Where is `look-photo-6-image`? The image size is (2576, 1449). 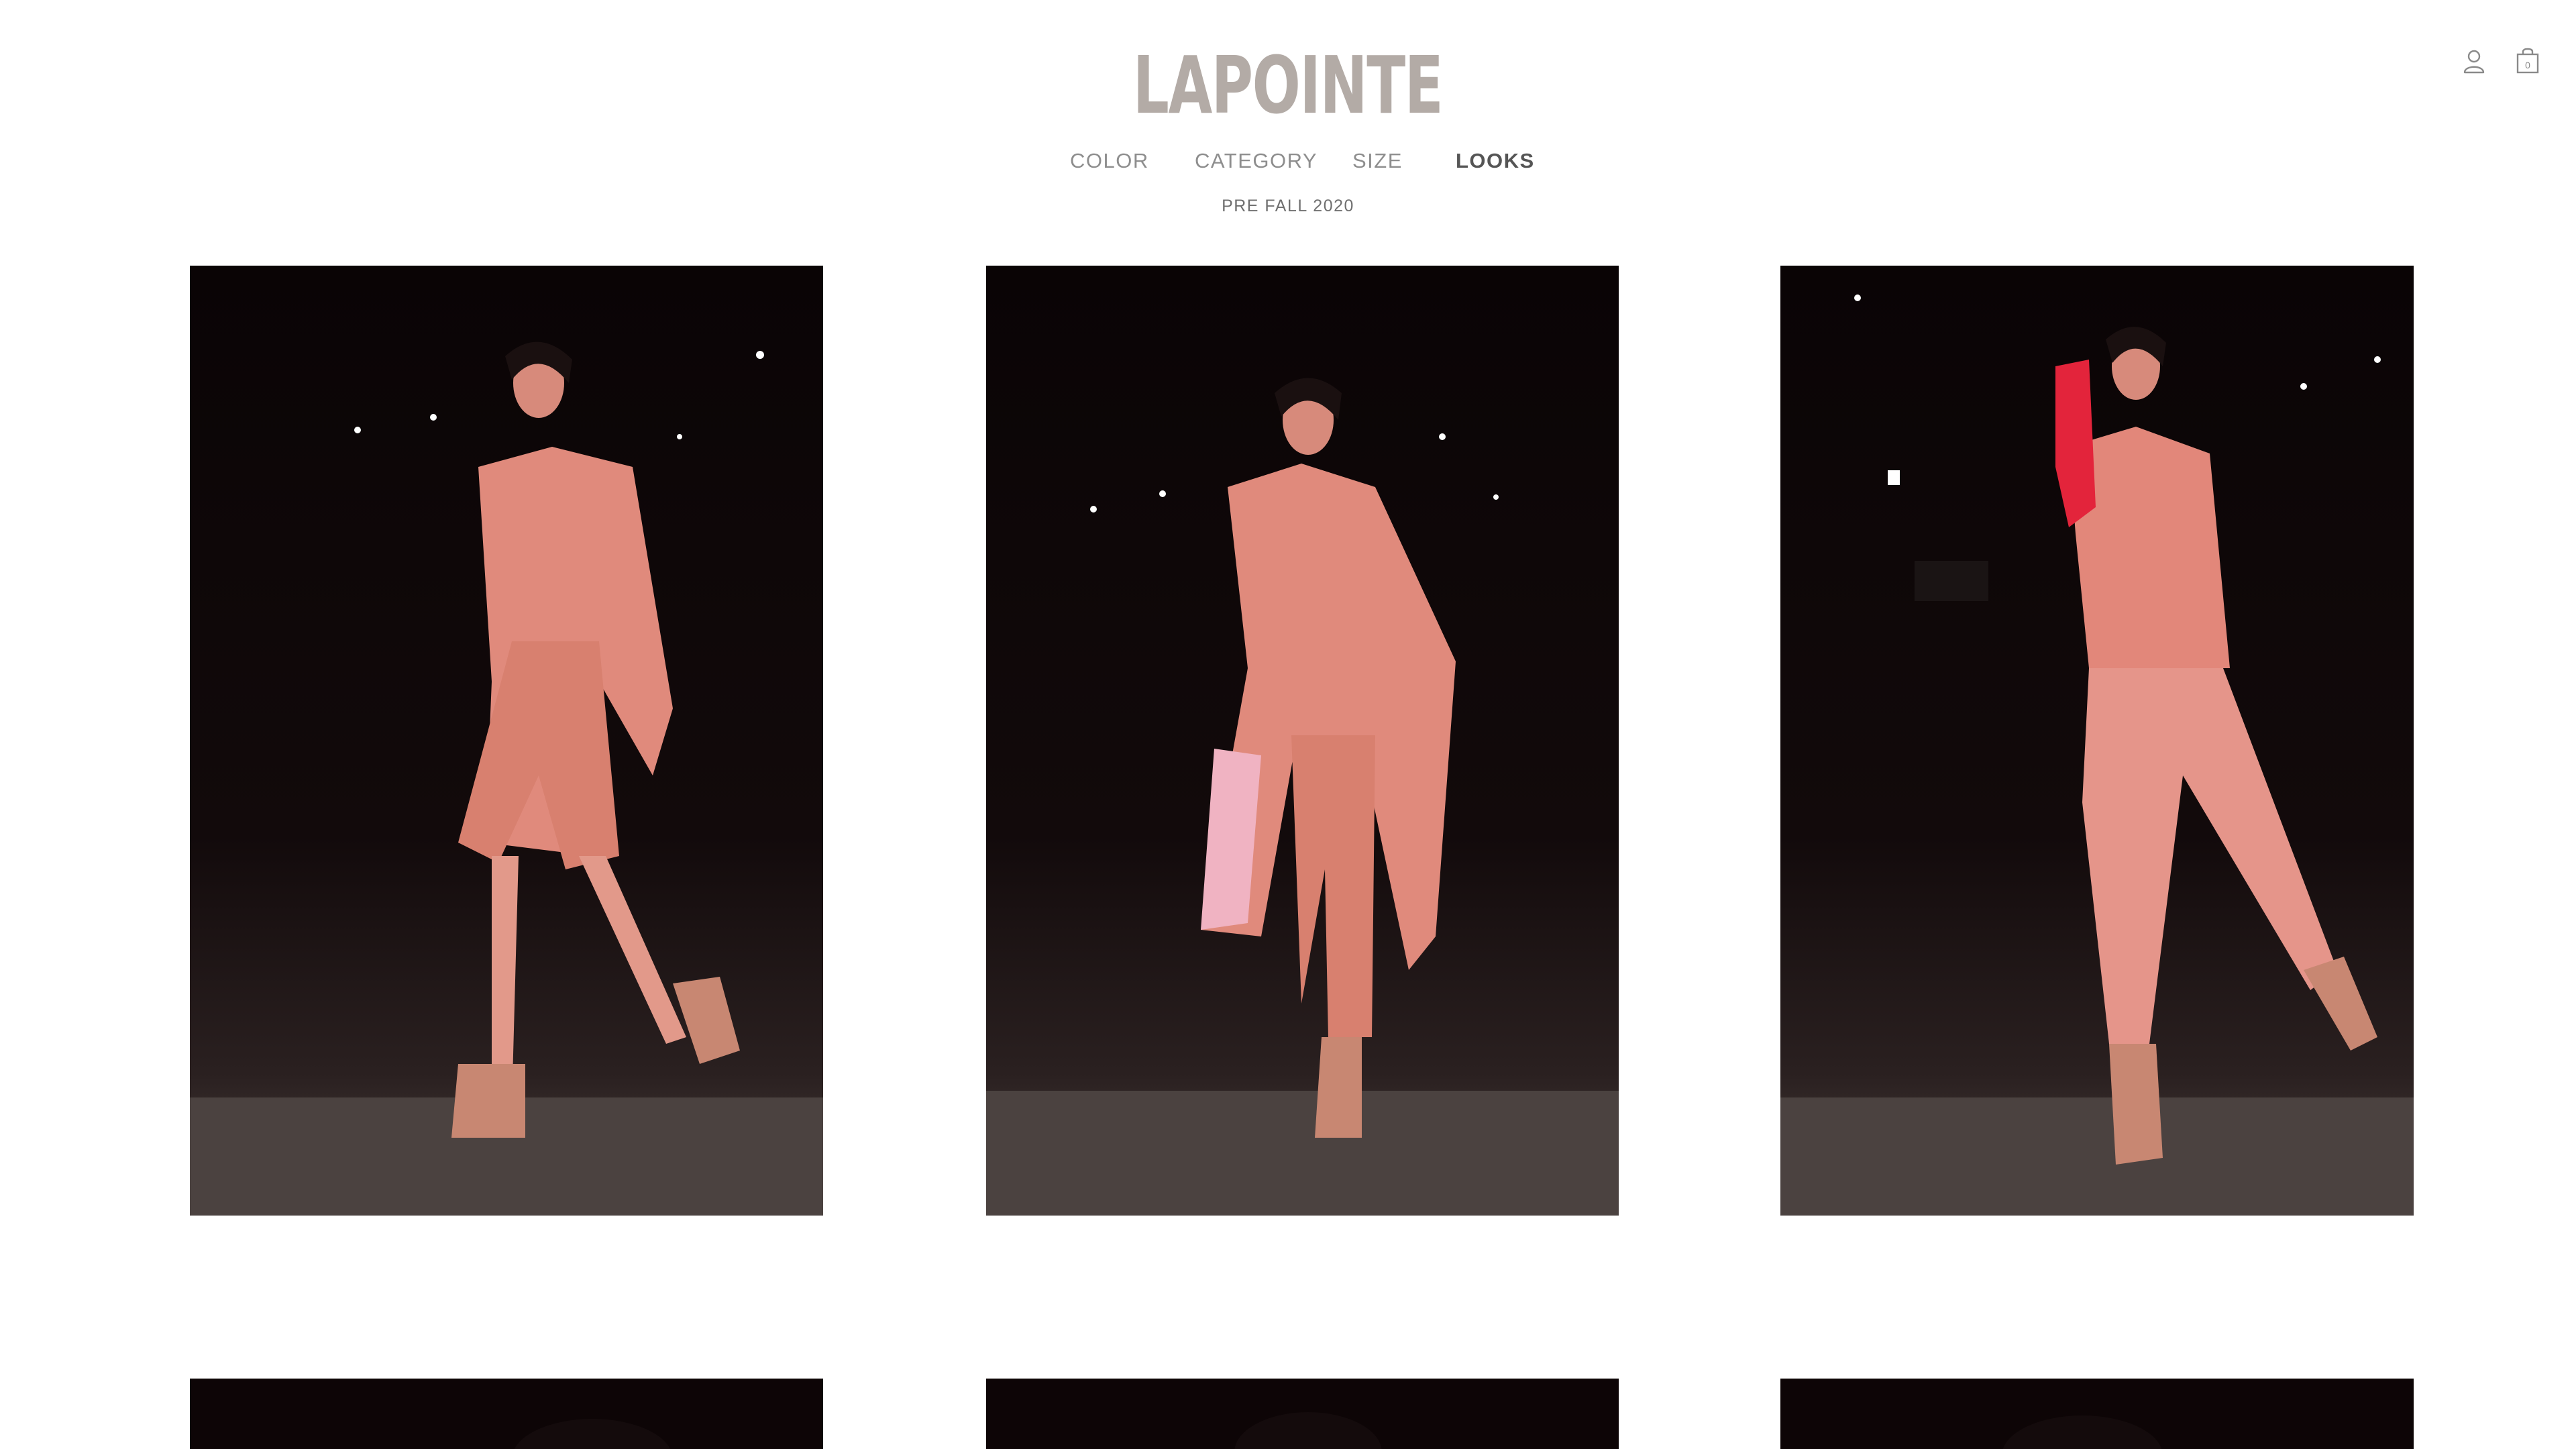 look-photo-6-image is located at coordinates (2097, 1414).